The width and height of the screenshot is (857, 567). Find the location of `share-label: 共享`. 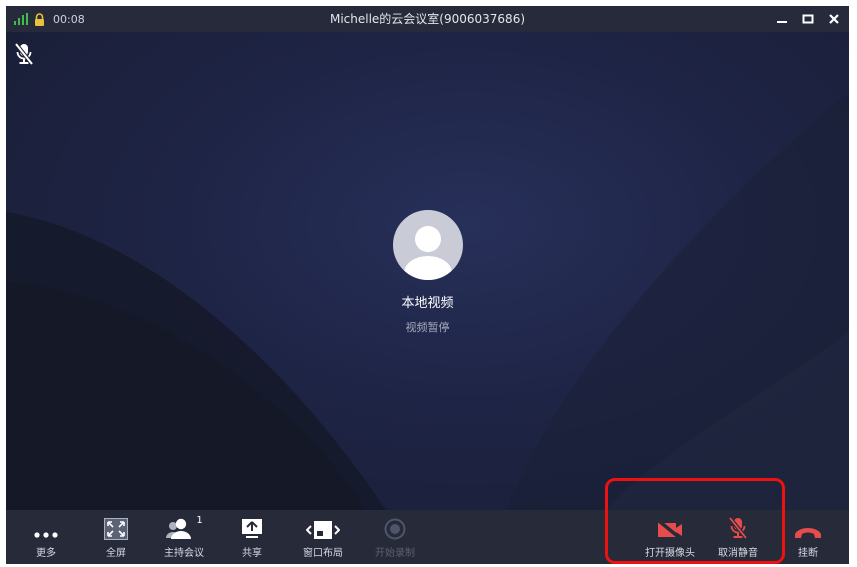

share-label: 共享 is located at coordinates (252, 553).